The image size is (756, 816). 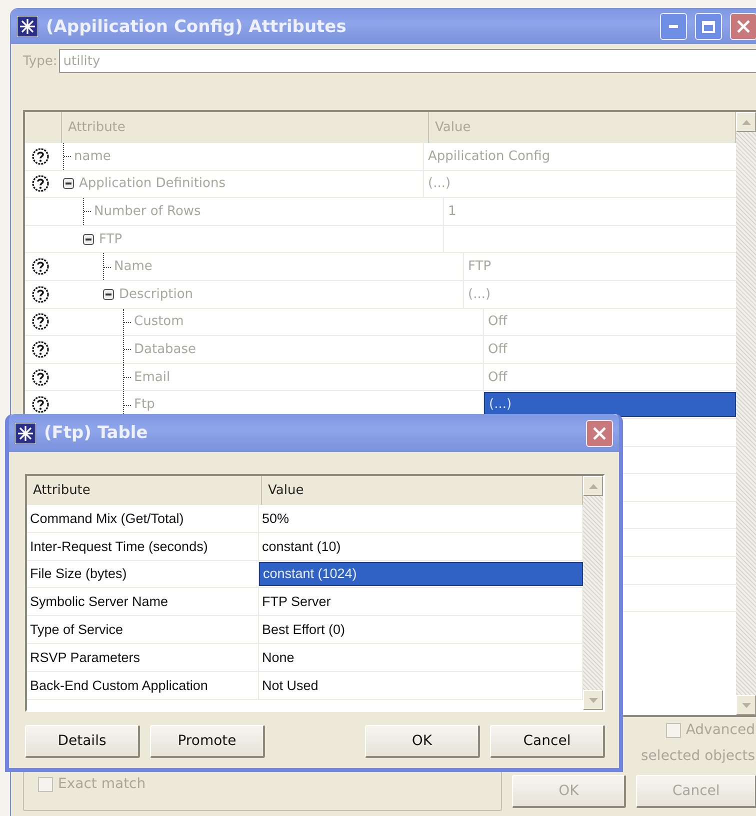 I want to click on attribute-name: FTP, so click(x=110, y=239).